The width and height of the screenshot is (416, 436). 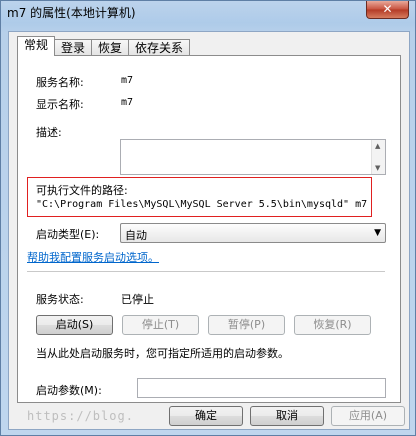 What do you see at coordinates (60, 299) in the screenshot?
I see `service-status-label: 服务状态:` at bounding box center [60, 299].